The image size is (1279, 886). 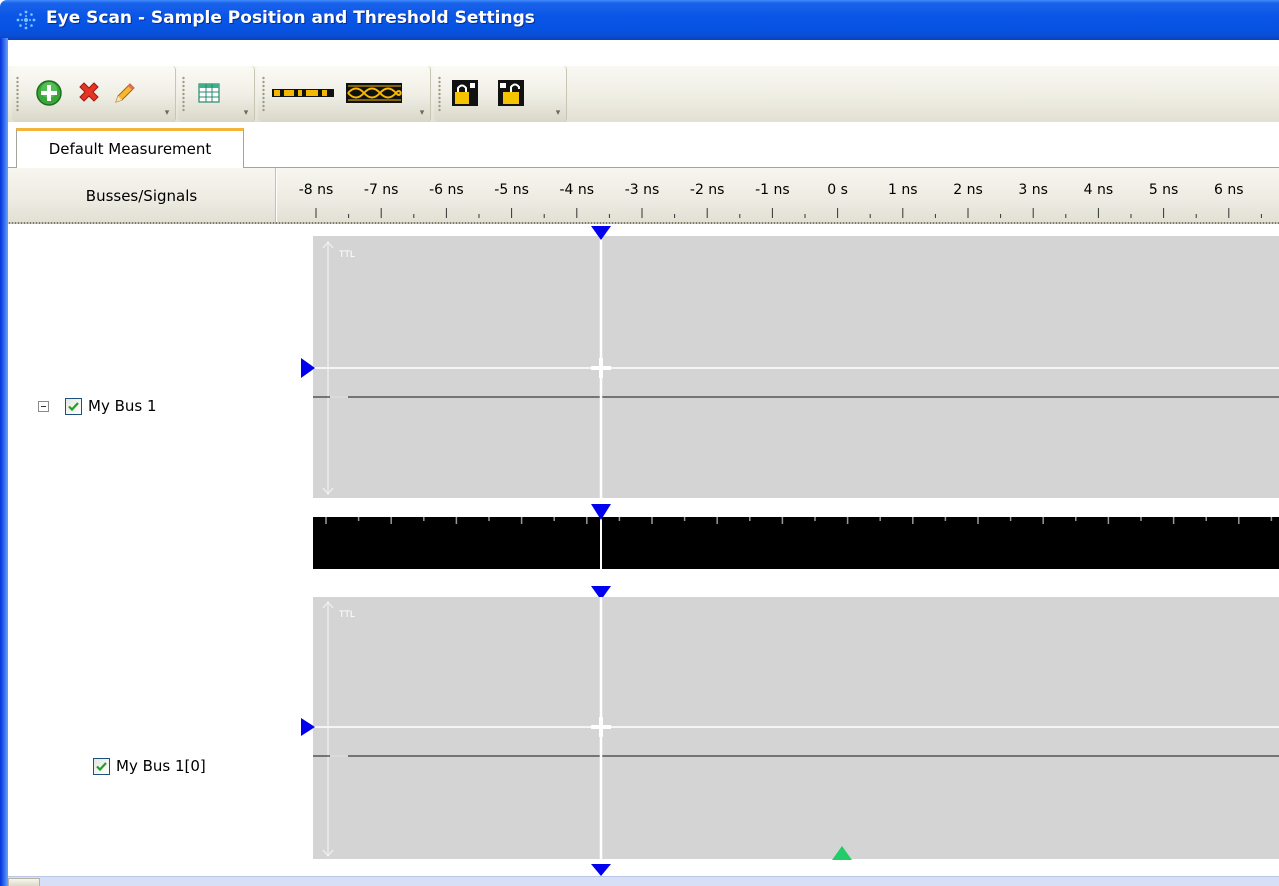 I want to click on table-icon, so click(x=209, y=93).